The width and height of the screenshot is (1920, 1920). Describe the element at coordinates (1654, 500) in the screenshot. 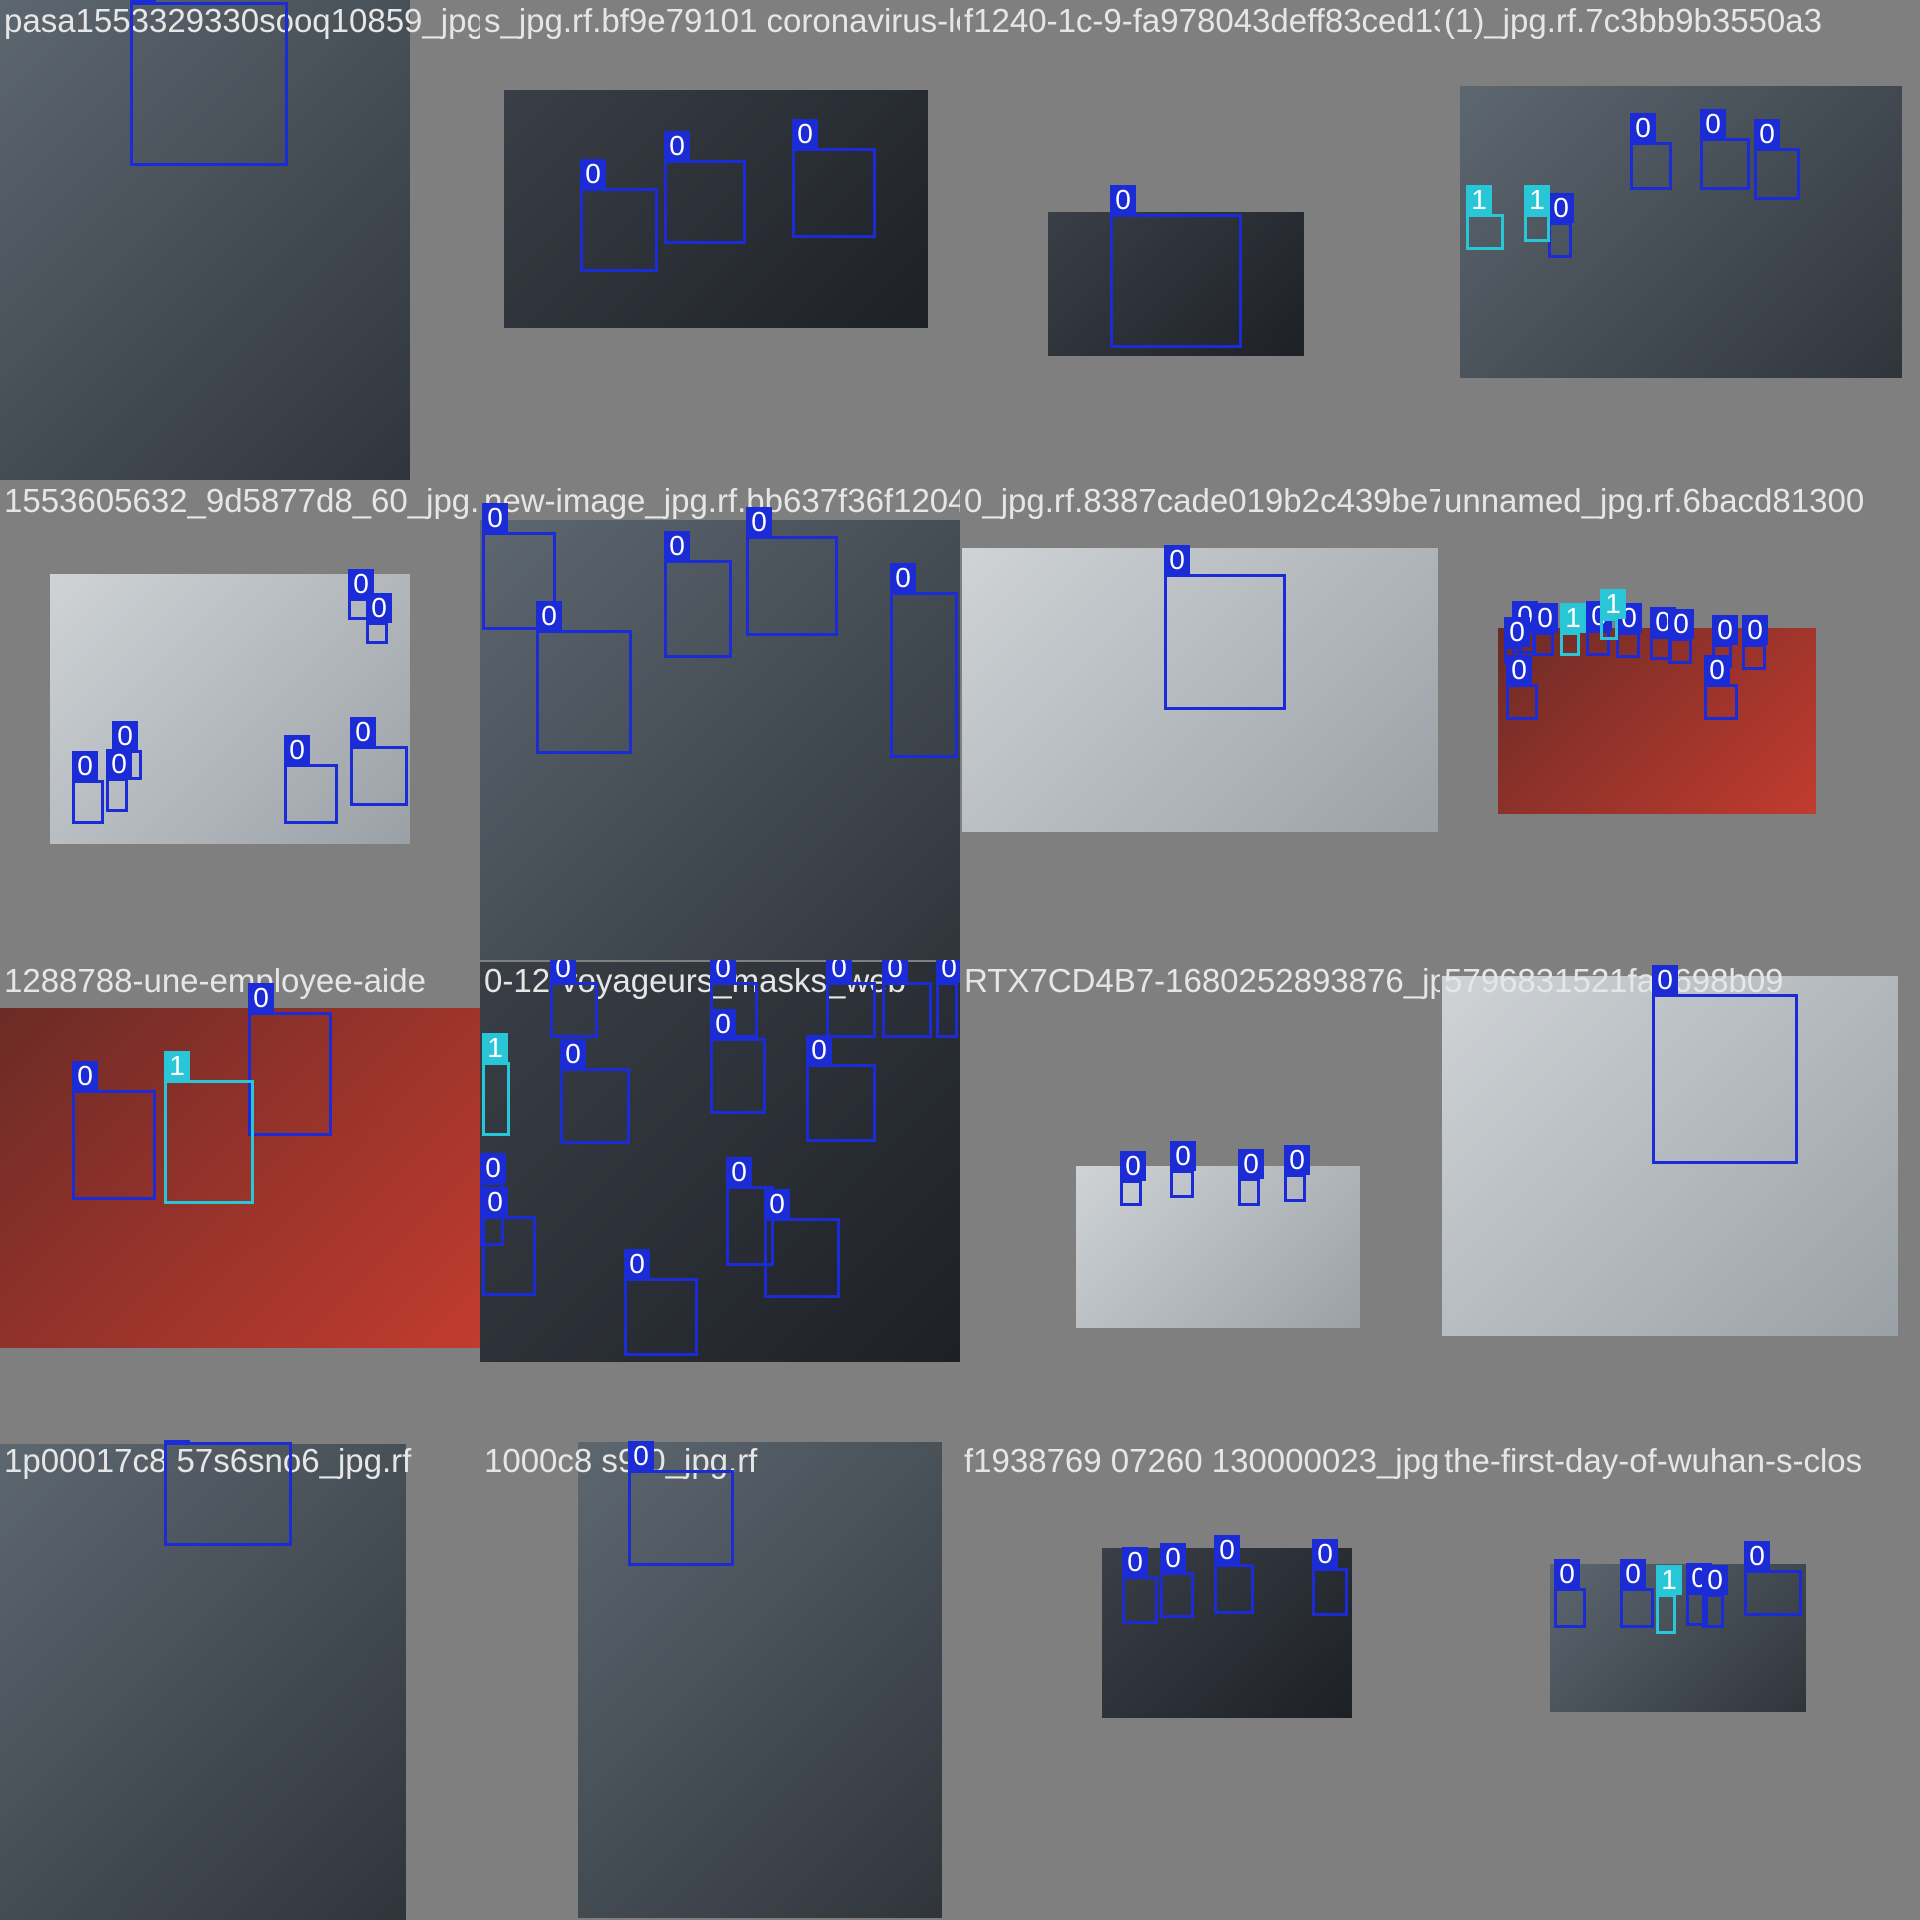

I see `tile-filename: unnamed_jpg.rf.6bacd81300` at that location.